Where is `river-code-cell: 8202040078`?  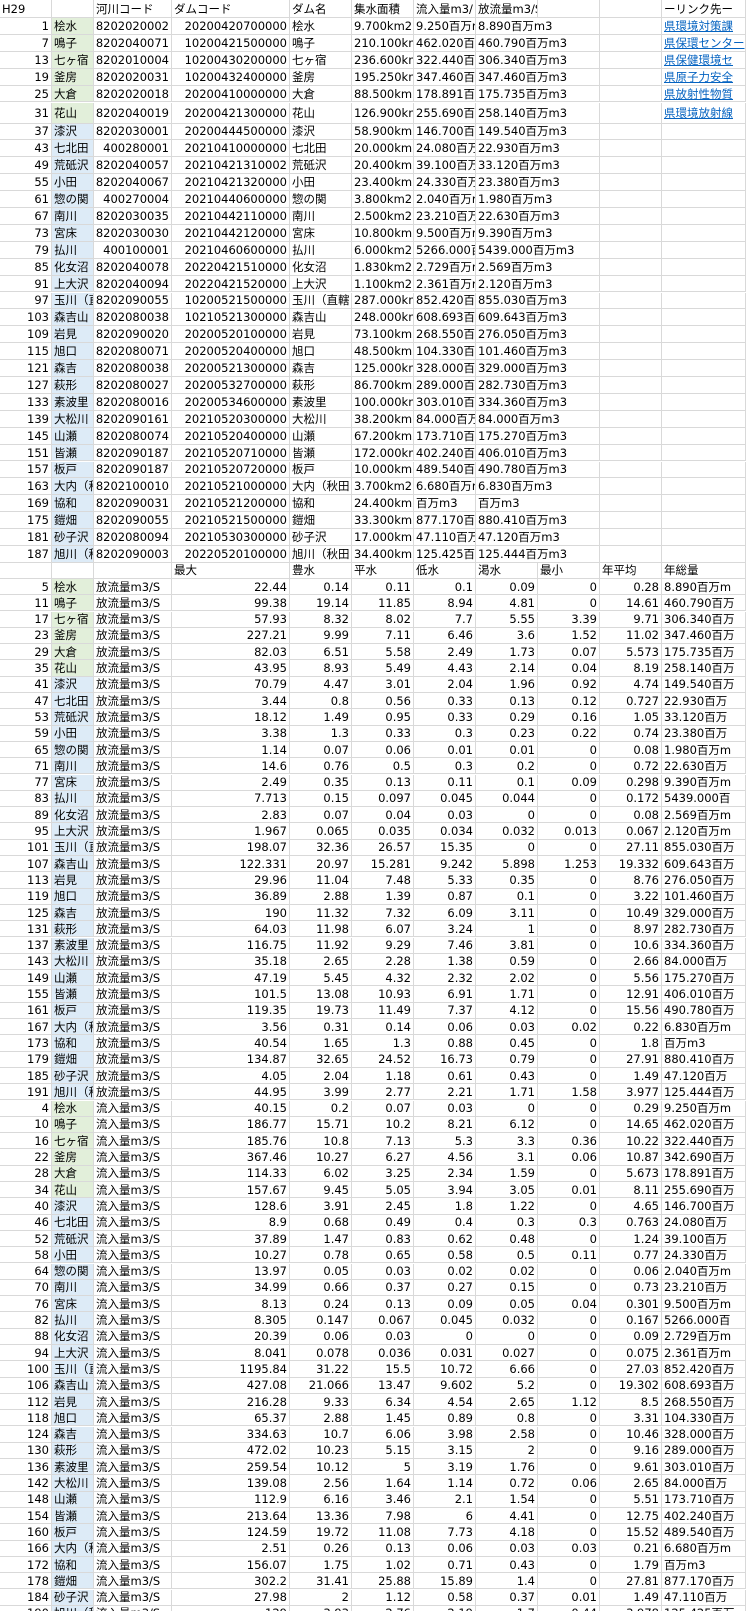
river-code-cell: 8202040078 is located at coordinates (133, 267).